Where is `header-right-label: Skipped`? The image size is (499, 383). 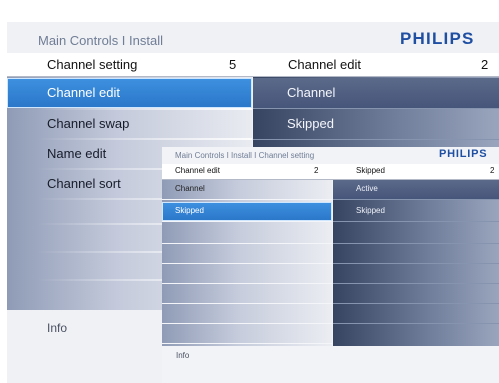
header-right-label: Skipped is located at coordinates (370, 170).